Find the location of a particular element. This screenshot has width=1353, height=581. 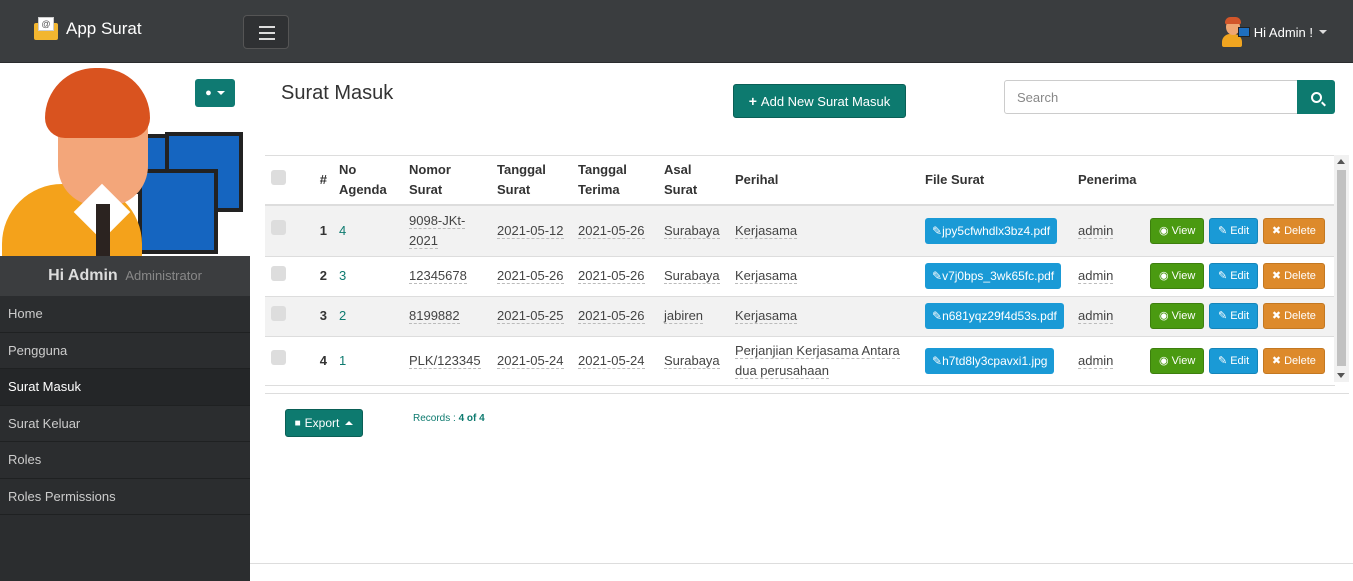

scroll-thumb is located at coordinates (1341, 268).